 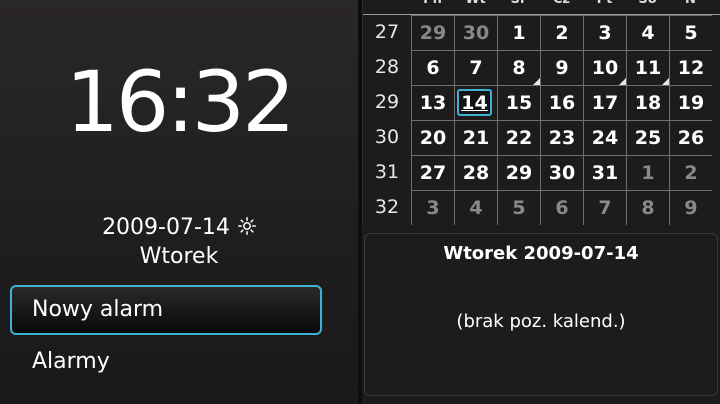 I want to click on agenda-title: Wtorek 2009-07-14, so click(x=541, y=253).